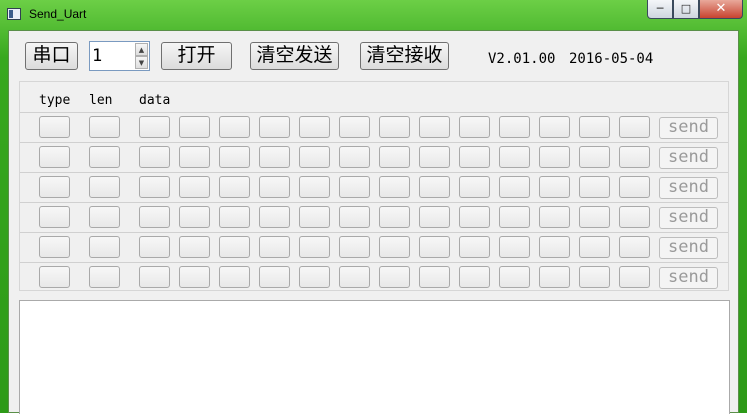 The height and width of the screenshot is (414, 747). What do you see at coordinates (196, 56) in the screenshot?
I see `open-port-button: 打开` at bounding box center [196, 56].